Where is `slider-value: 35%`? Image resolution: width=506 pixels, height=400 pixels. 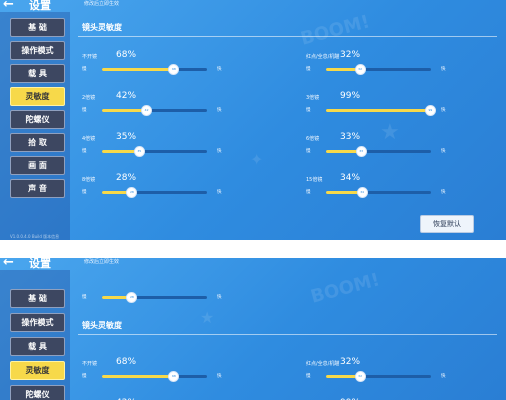
slider-value: 35% is located at coordinates (126, 137).